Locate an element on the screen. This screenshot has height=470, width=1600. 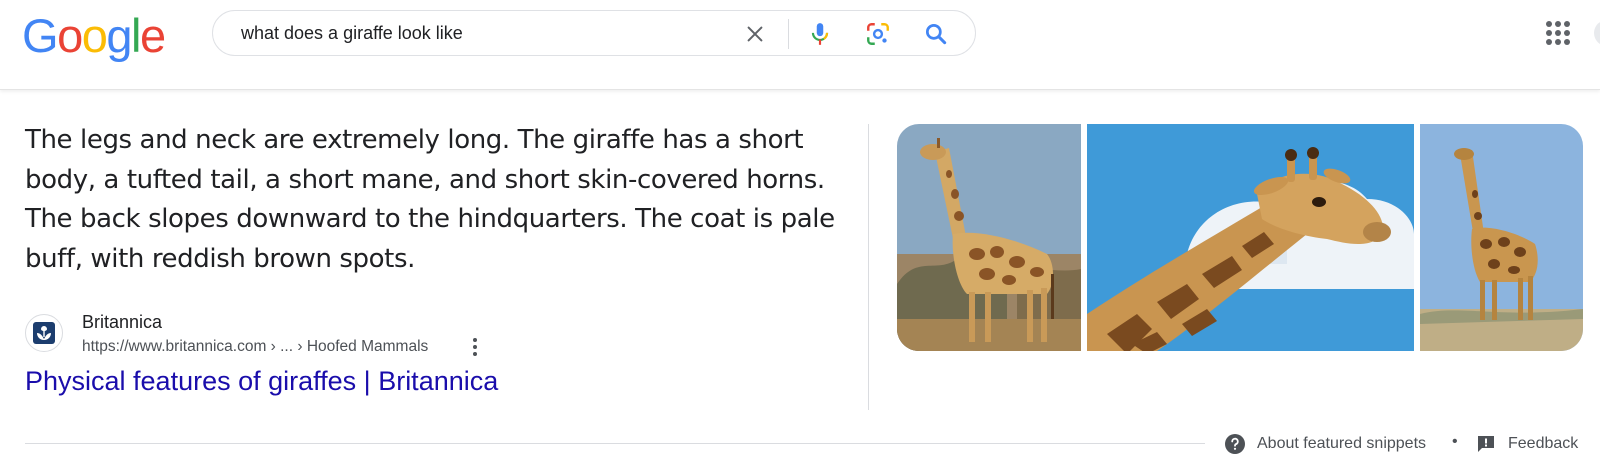
logo-letter: g is located at coordinates (119, 35).